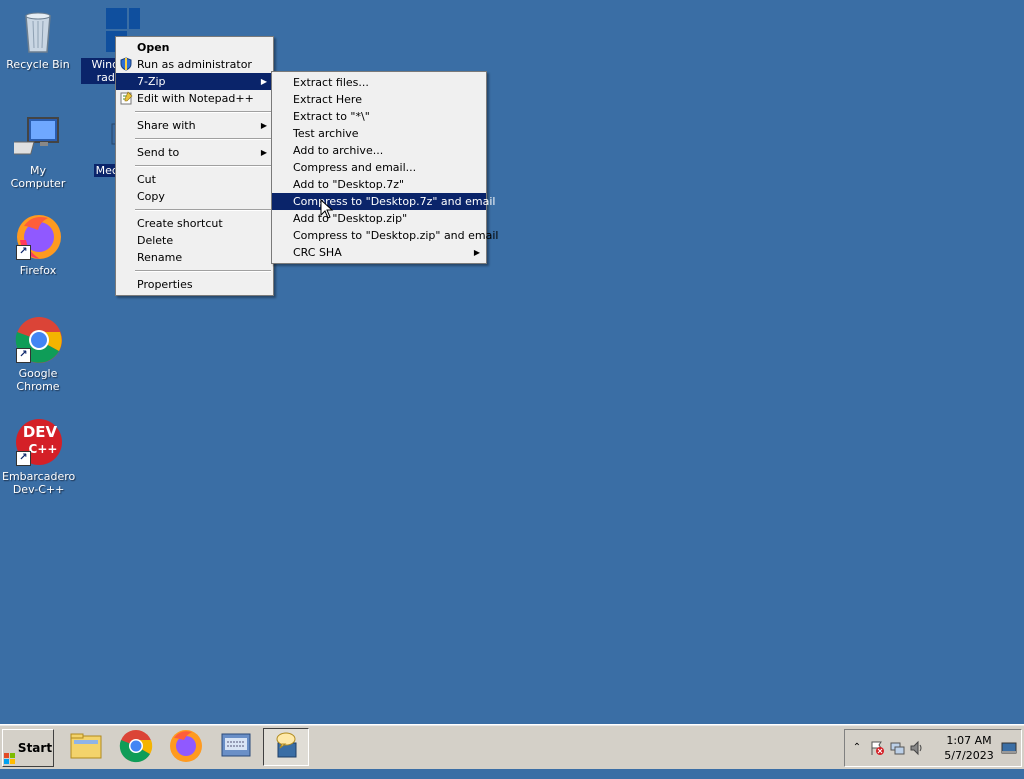 The width and height of the screenshot is (1024, 779). Describe the element at coordinates (194, 196) in the screenshot. I see `menu-item-copy: Copy` at that location.